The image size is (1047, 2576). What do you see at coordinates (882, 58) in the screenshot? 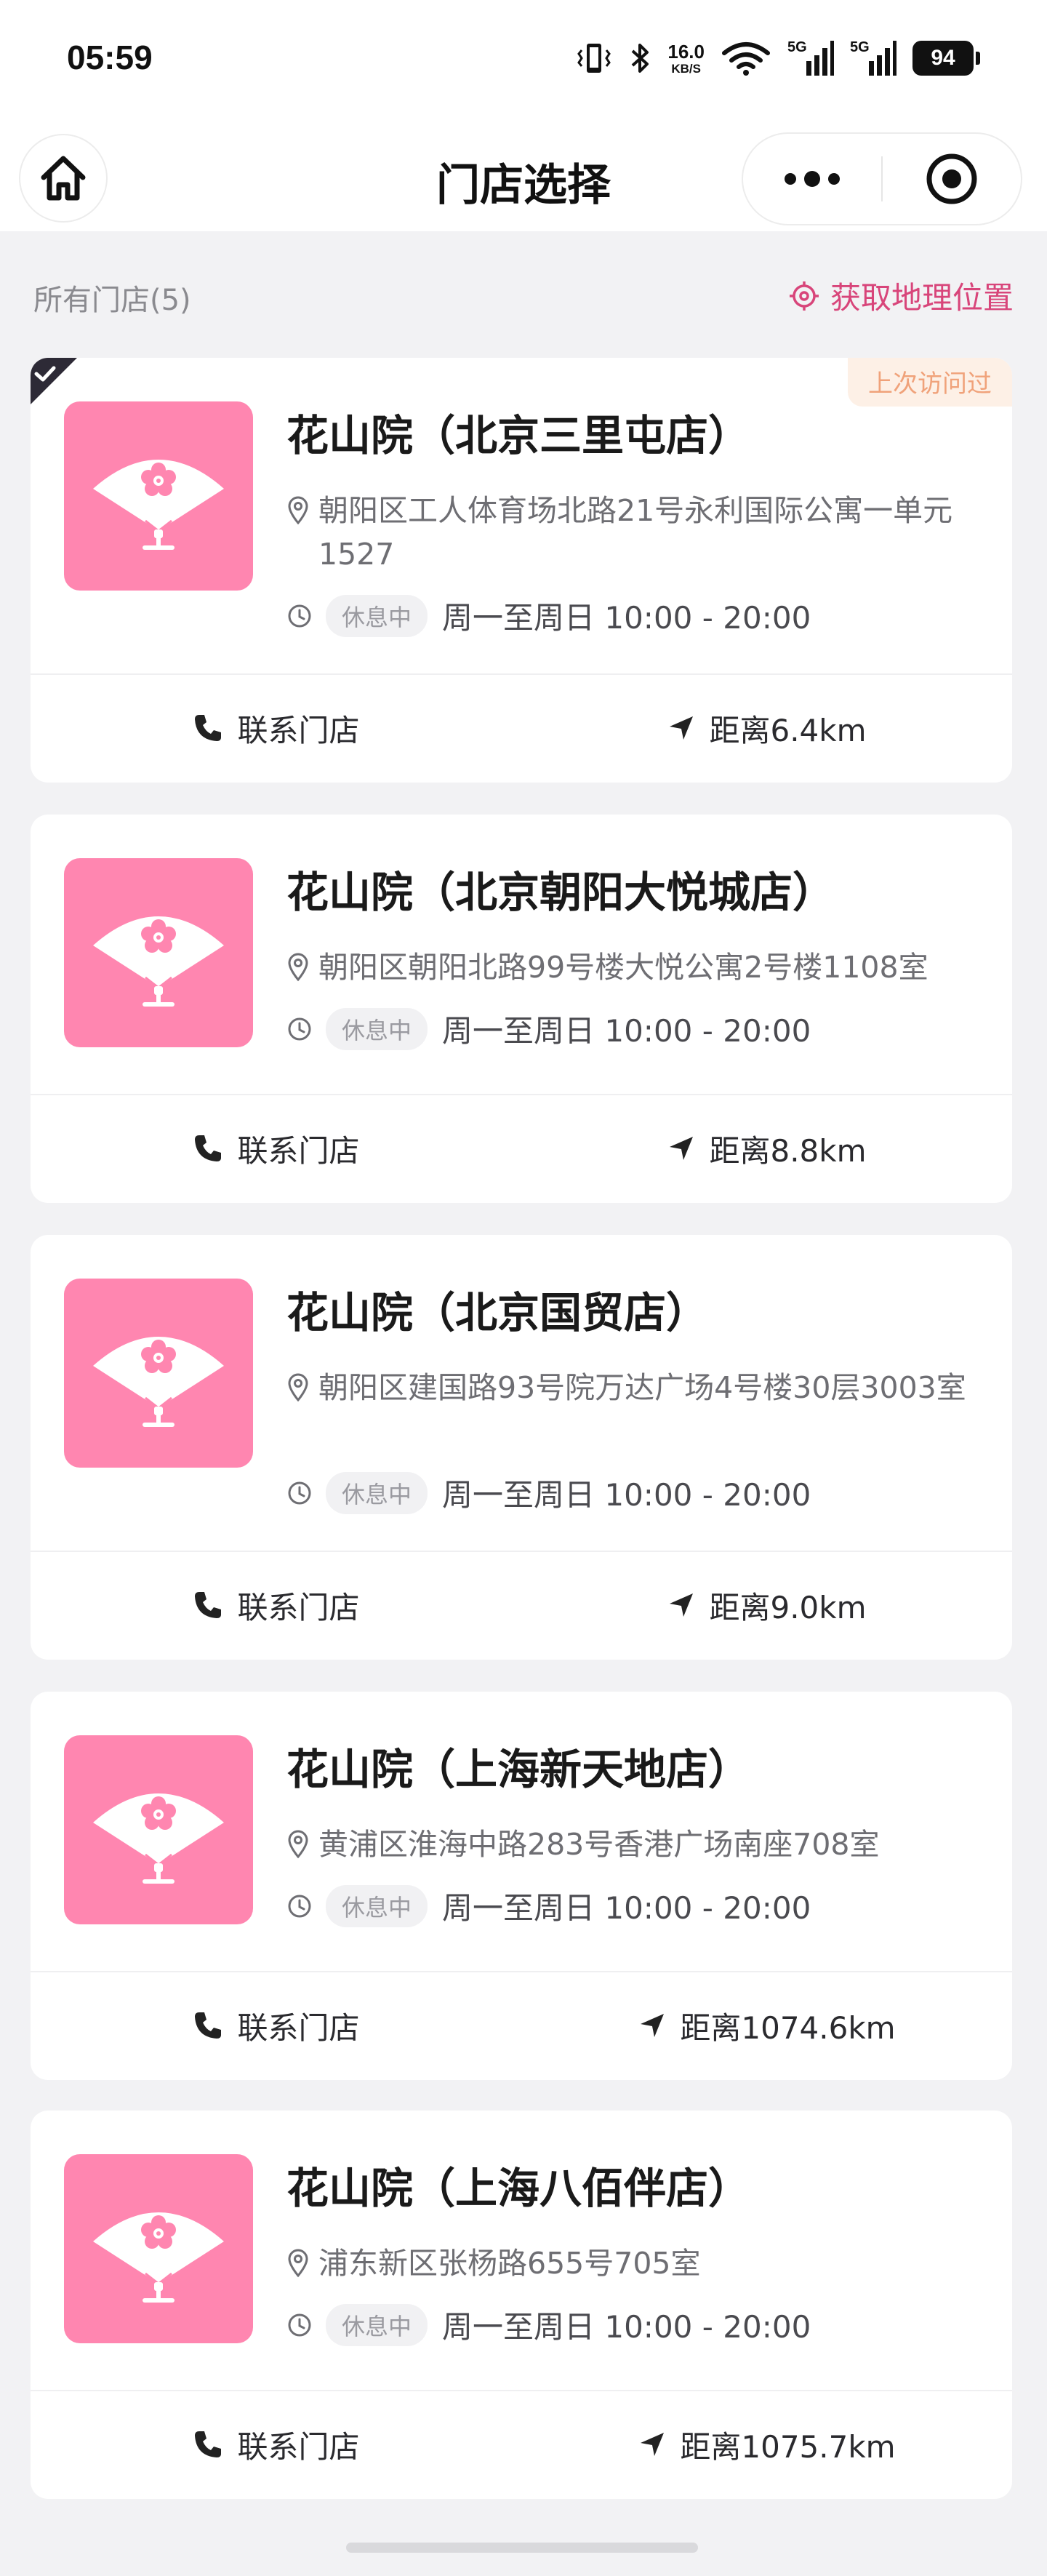
I see `signal-2-icon` at bounding box center [882, 58].